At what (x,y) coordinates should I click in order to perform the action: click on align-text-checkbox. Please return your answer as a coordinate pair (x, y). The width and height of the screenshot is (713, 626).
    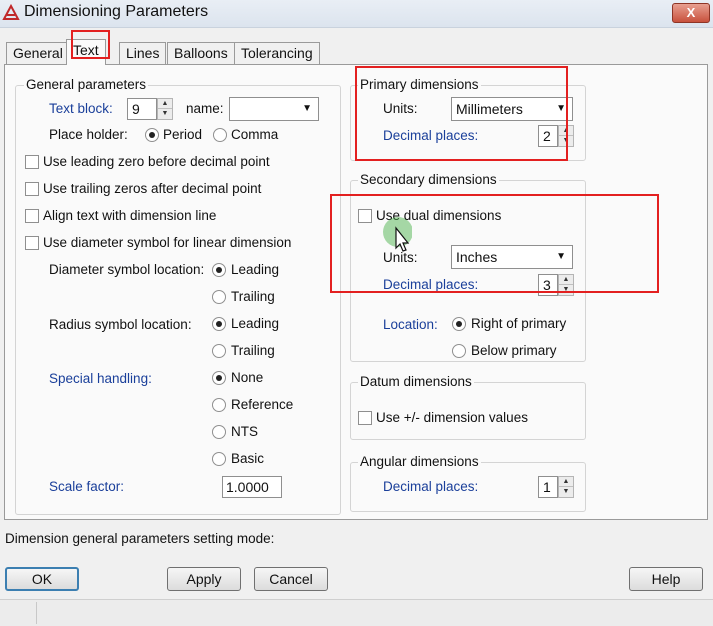
    Looking at the image, I should click on (32, 216).